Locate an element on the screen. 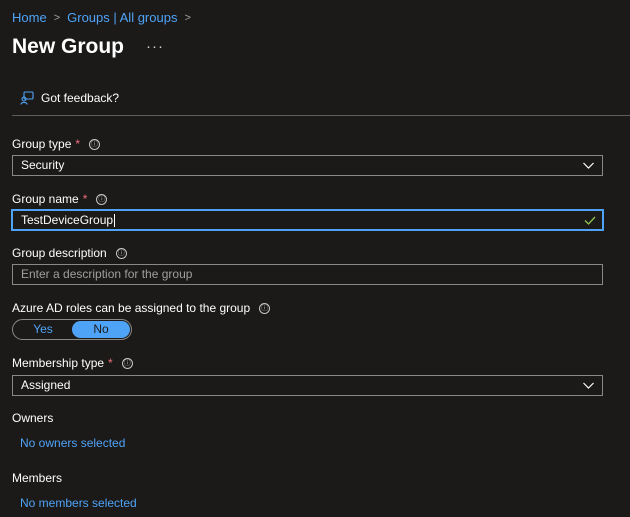  more-options-button: ··· is located at coordinates (155, 46).